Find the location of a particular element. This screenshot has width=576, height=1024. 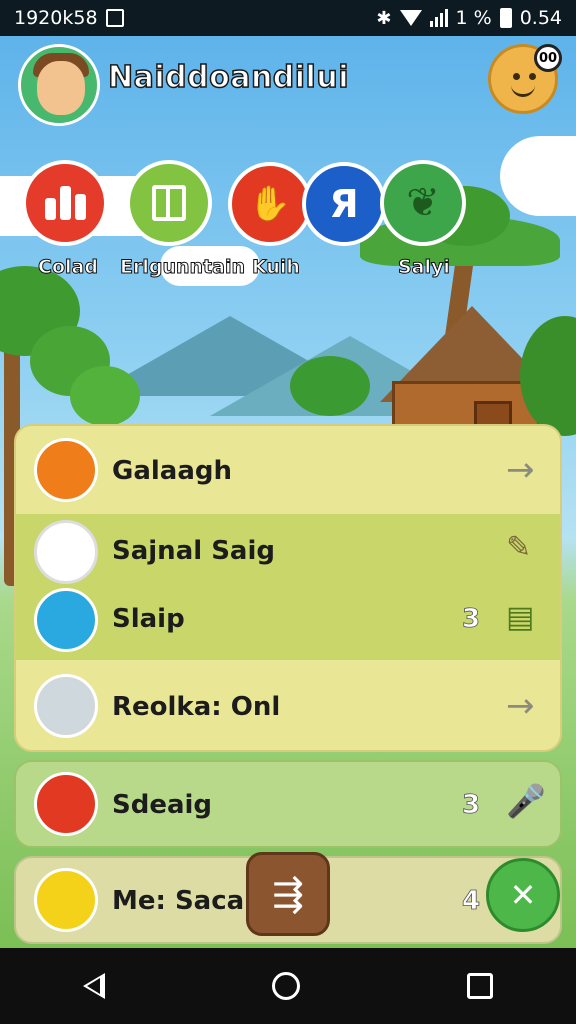

list-item-label: Sdeaig is located at coordinates (162, 805).